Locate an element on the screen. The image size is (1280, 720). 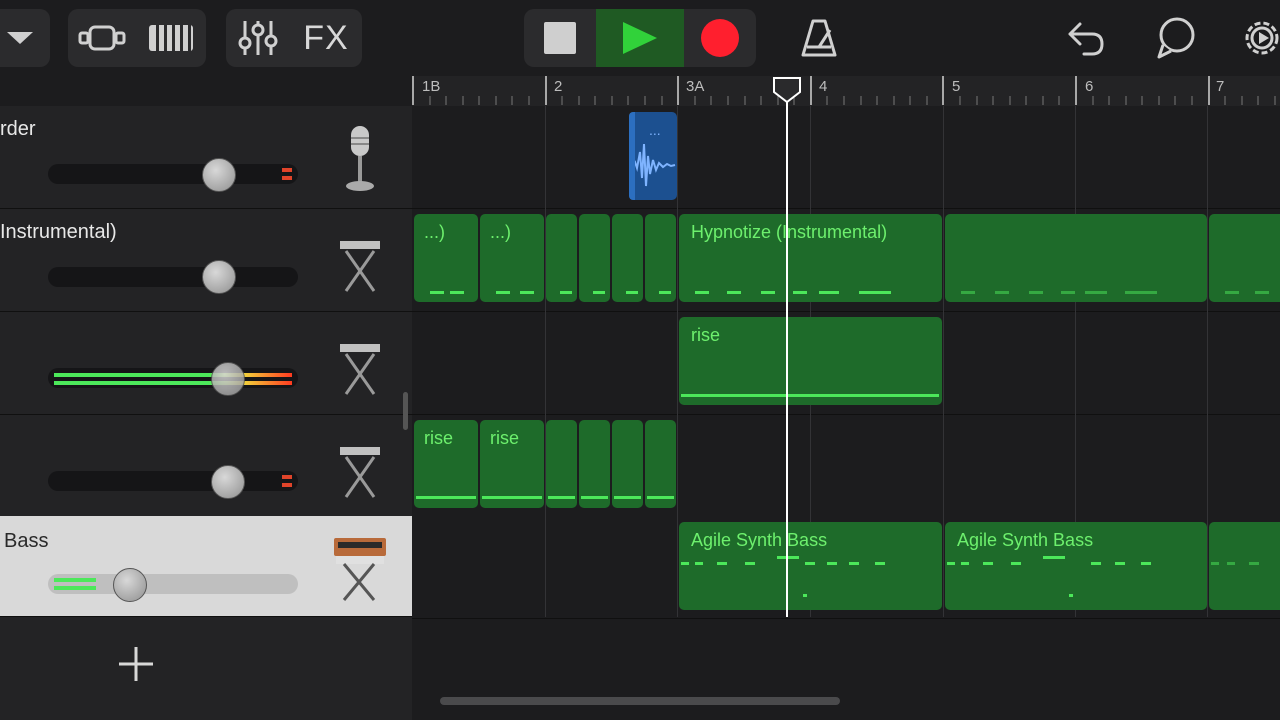
playhead-line is located at coordinates (787, 358).